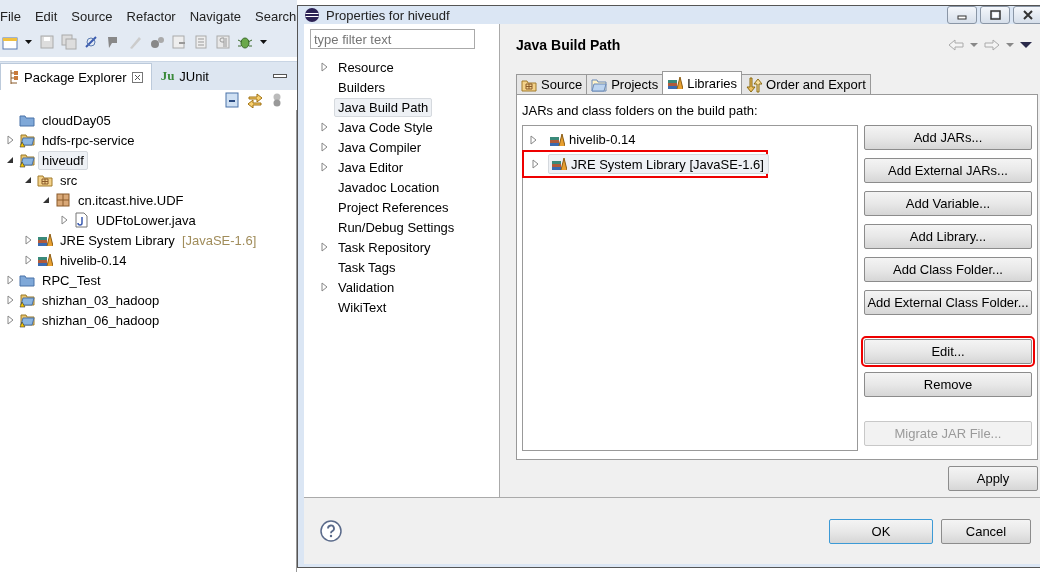  What do you see at coordinates (280, 76) in the screenshot?
I see `minimize-icon` at bounding box center [280, 76].